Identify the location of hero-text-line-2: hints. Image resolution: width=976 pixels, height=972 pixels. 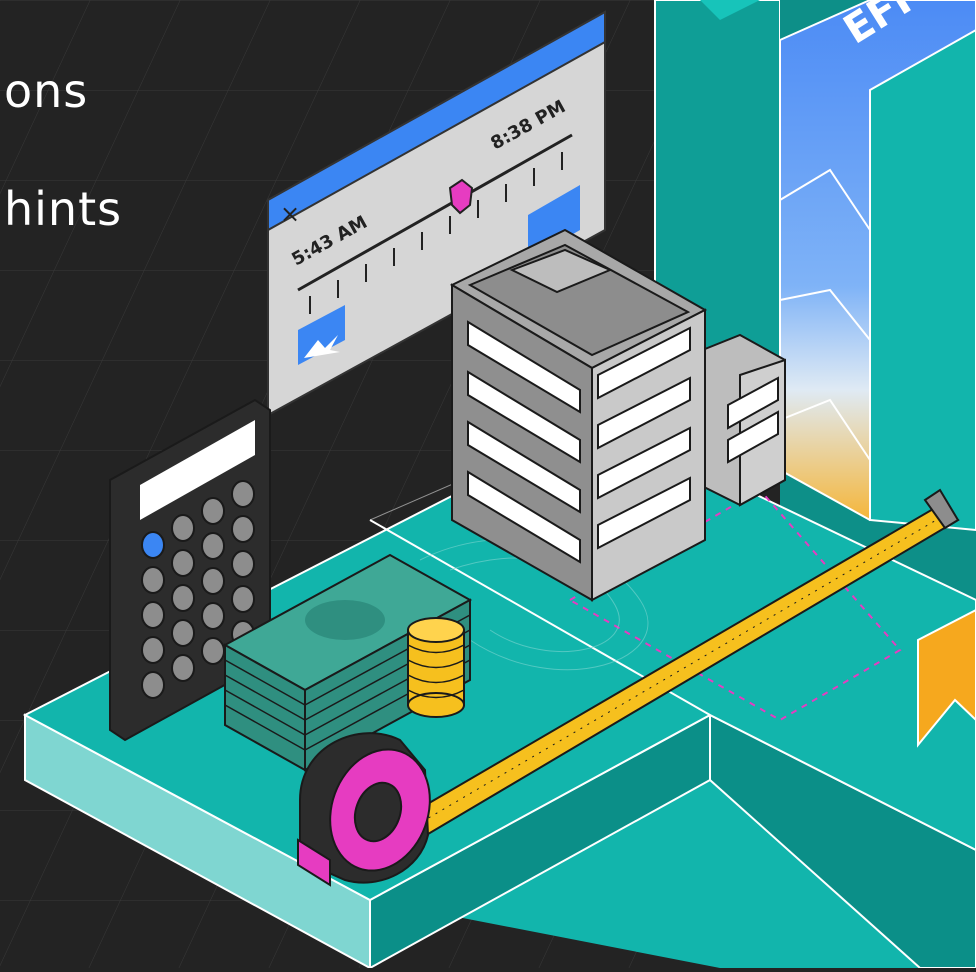
(63, 209).